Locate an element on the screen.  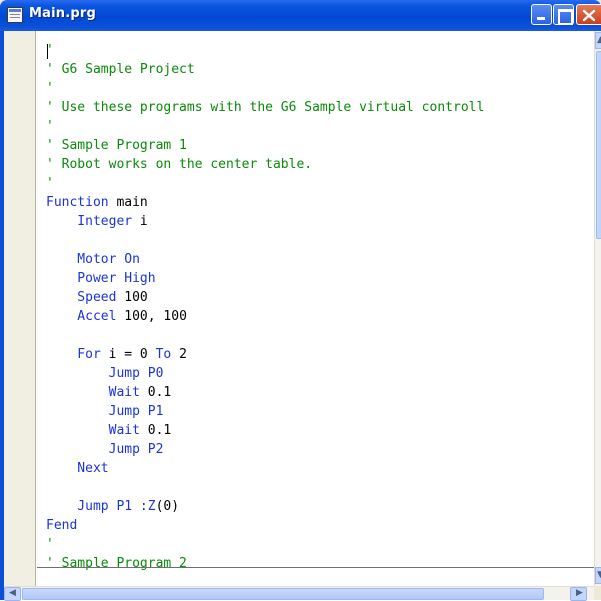
code-token: For is located at coordinates (73, 354).